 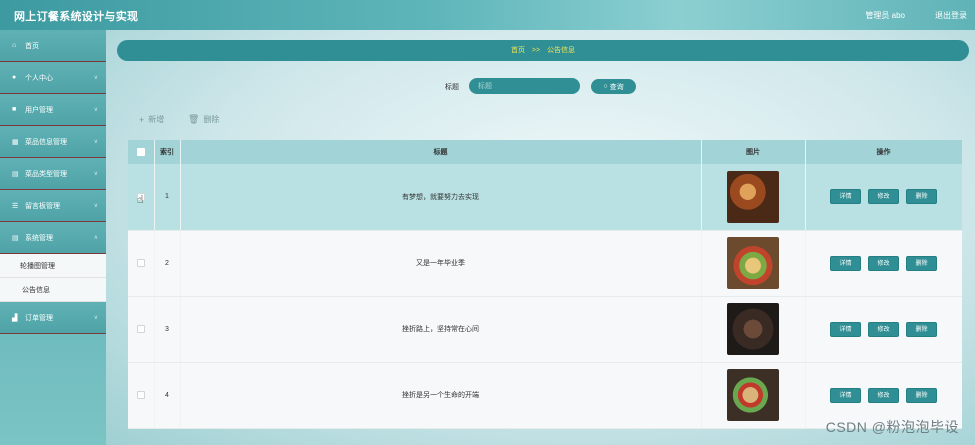 What do you see at coordinates (892, 427) in the screenshot?
I see `watermark: CSDN @粉泡泡毕设` at bounding box center [892, 427].